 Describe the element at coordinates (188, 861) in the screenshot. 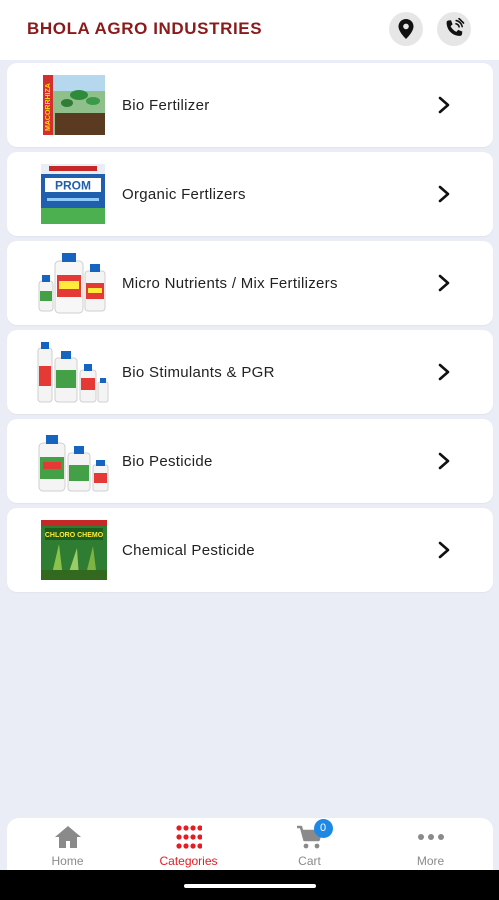

I see `nav-categories-label: Categories` at that location.